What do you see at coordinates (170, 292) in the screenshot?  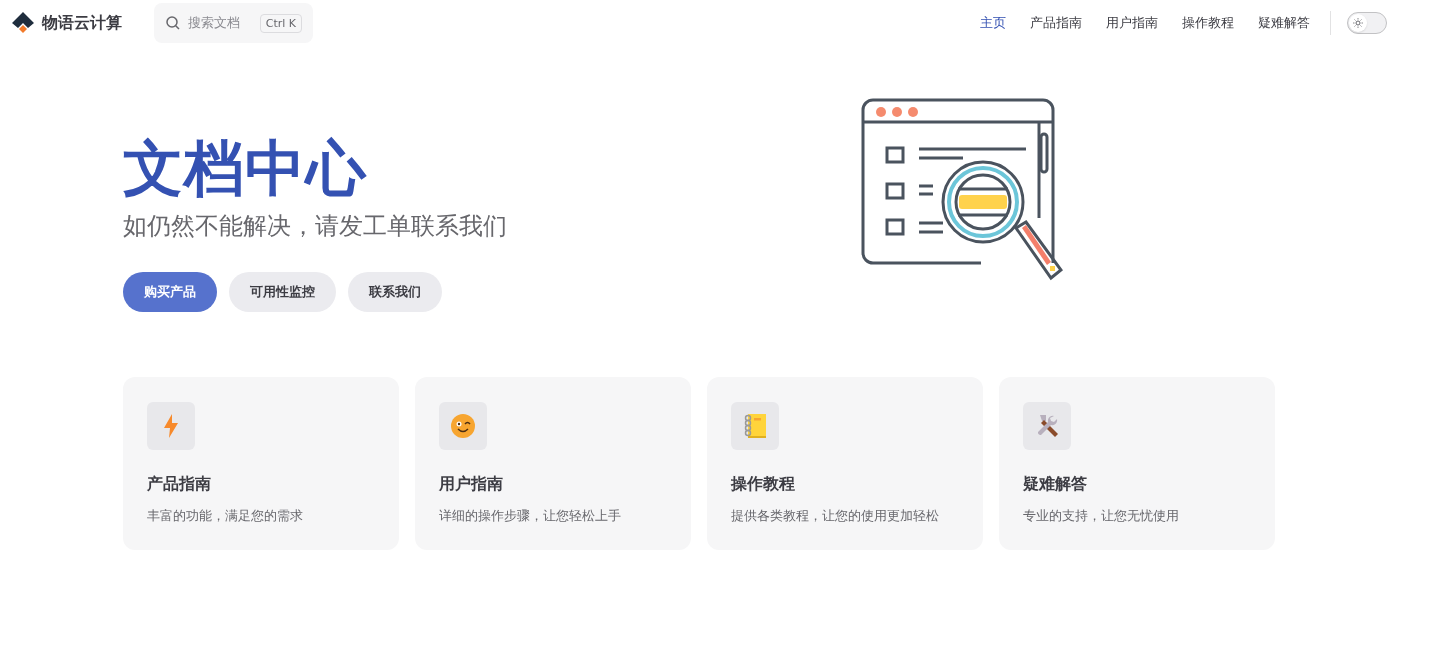 I see `primary-button: 购买产品` at bounding box center [170, 292].